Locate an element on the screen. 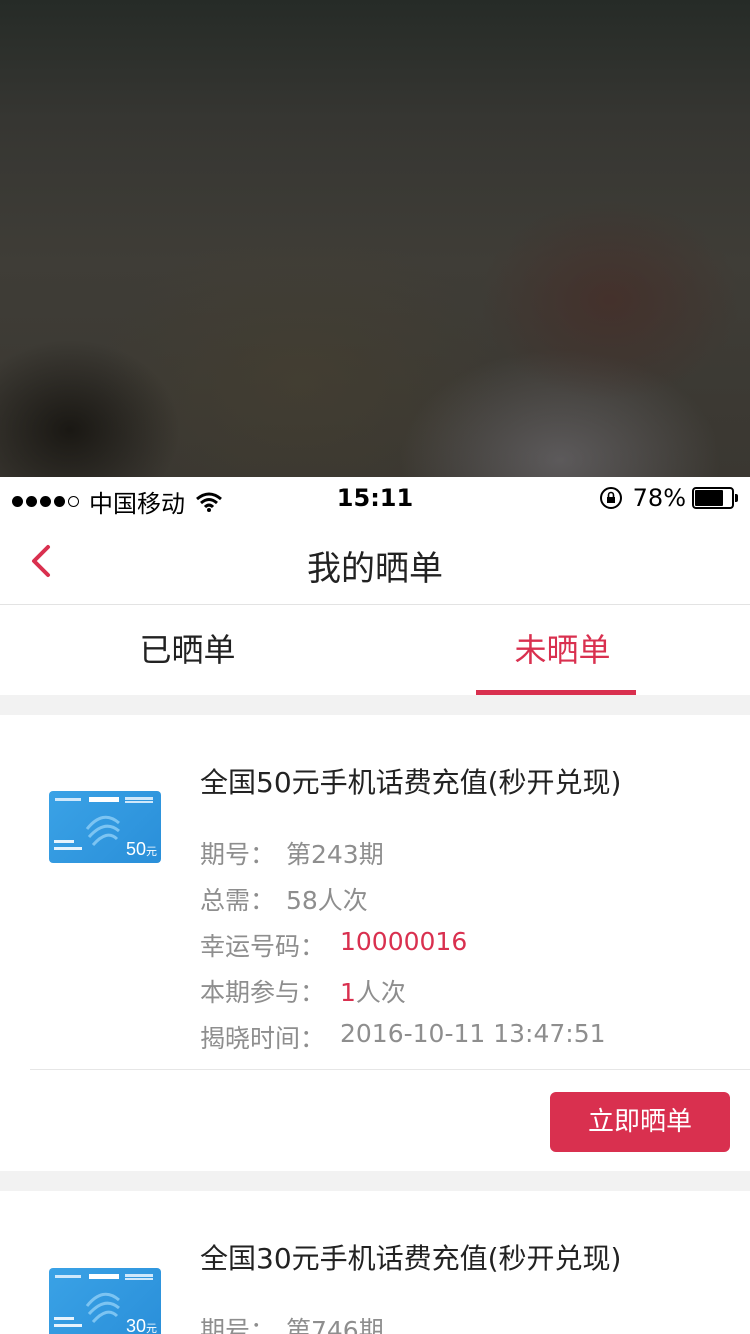 This screenshot has width=750, height=1334. product-image: 50元 is located at coordinates (105, 827).